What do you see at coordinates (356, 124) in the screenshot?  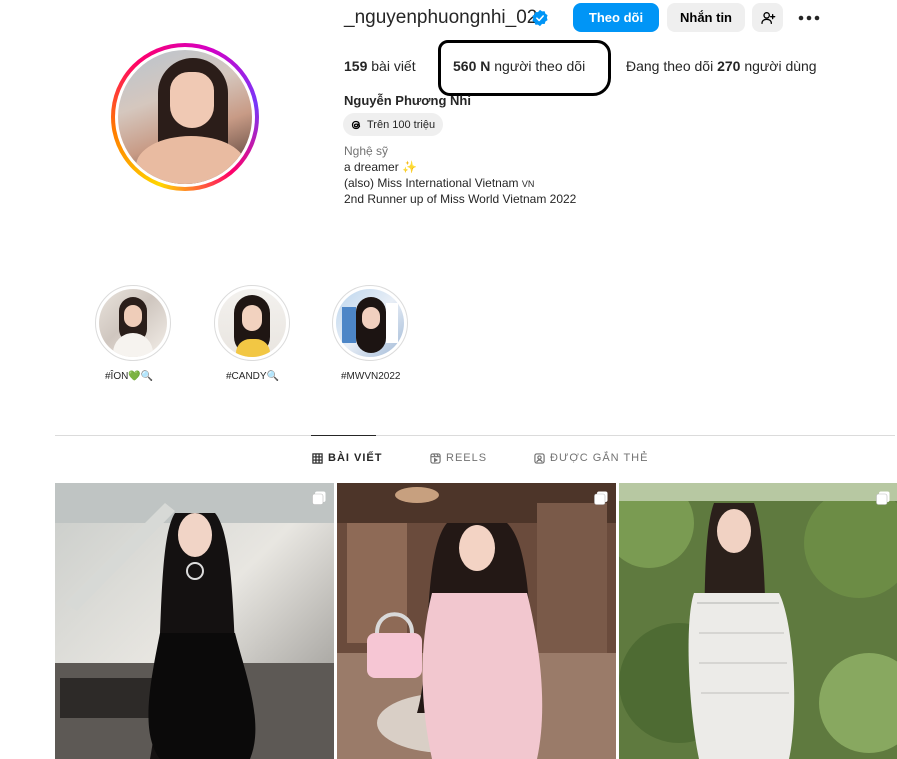 I see `threads-icon` at bounding box center [356, 124].